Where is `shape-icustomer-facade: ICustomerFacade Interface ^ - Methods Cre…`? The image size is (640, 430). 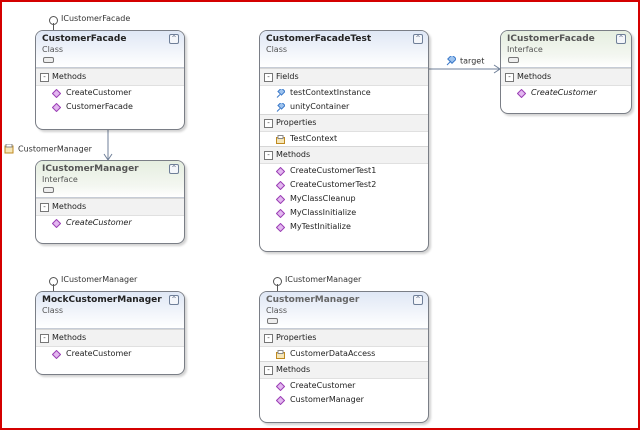
shape-icustomer-facade: ICustomerFacade Interface ^ - Methods Cre… is located at coordinates (566, 72).